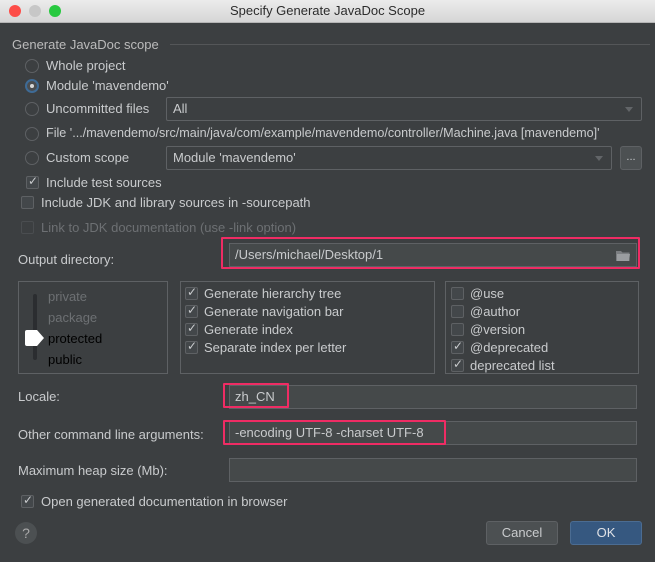 The height and width of the screenshot is (562, 655). What do you see at coordinates (111, 434) in the screenshot?
I see `other-args-label: Other command line arguments:` at bounding box center [111, 434].